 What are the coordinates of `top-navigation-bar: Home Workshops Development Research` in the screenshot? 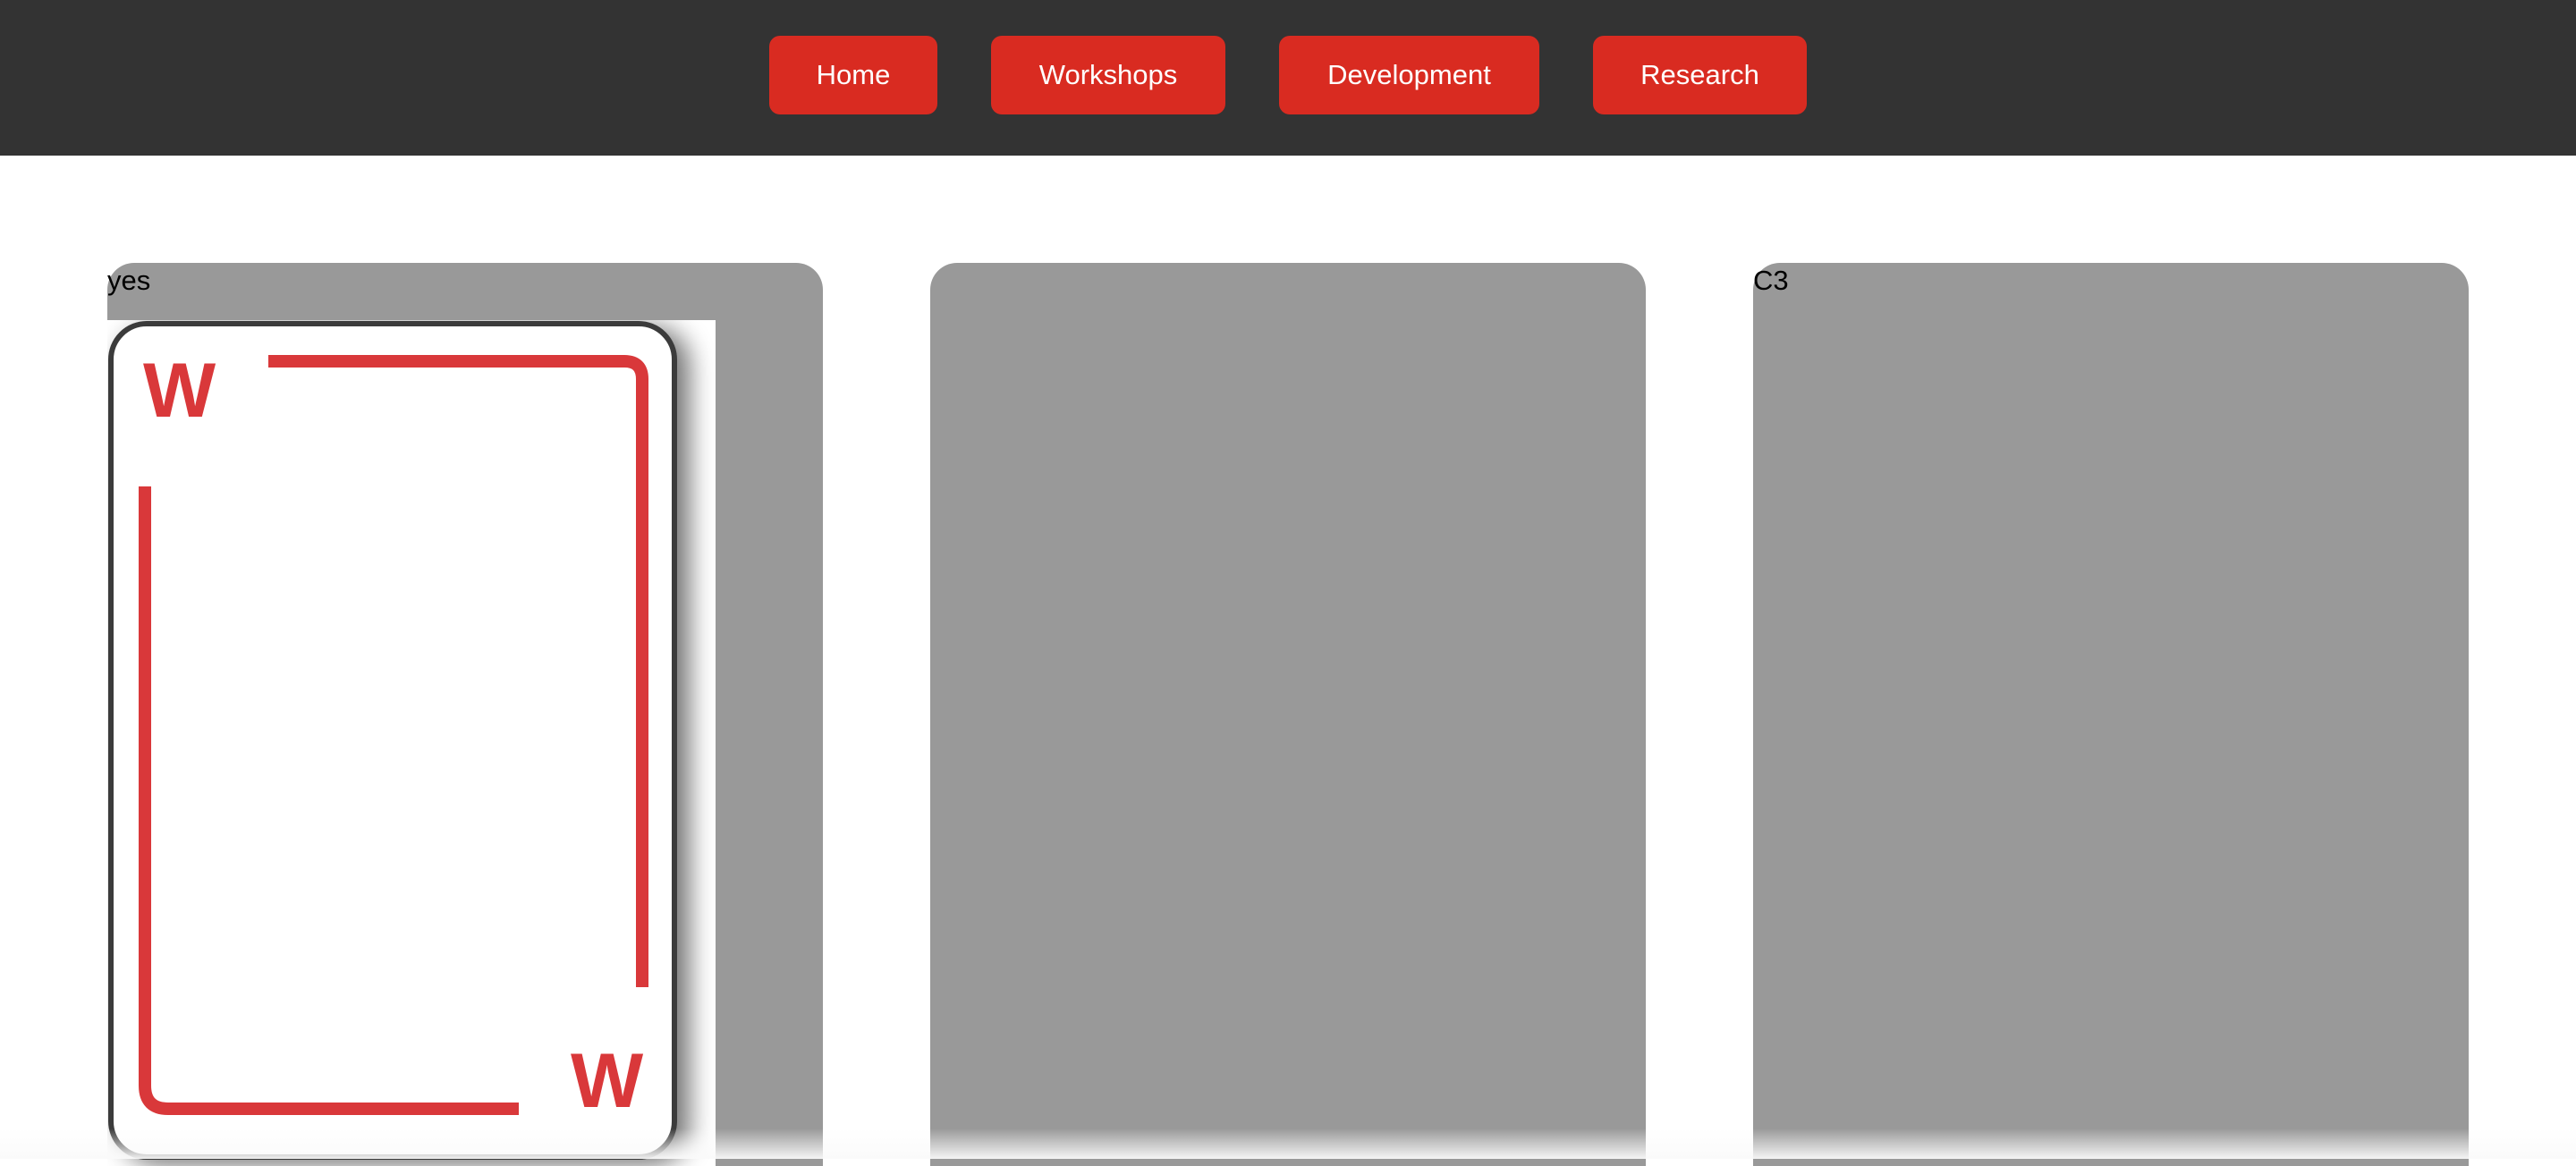 It's located at (1288, 78).